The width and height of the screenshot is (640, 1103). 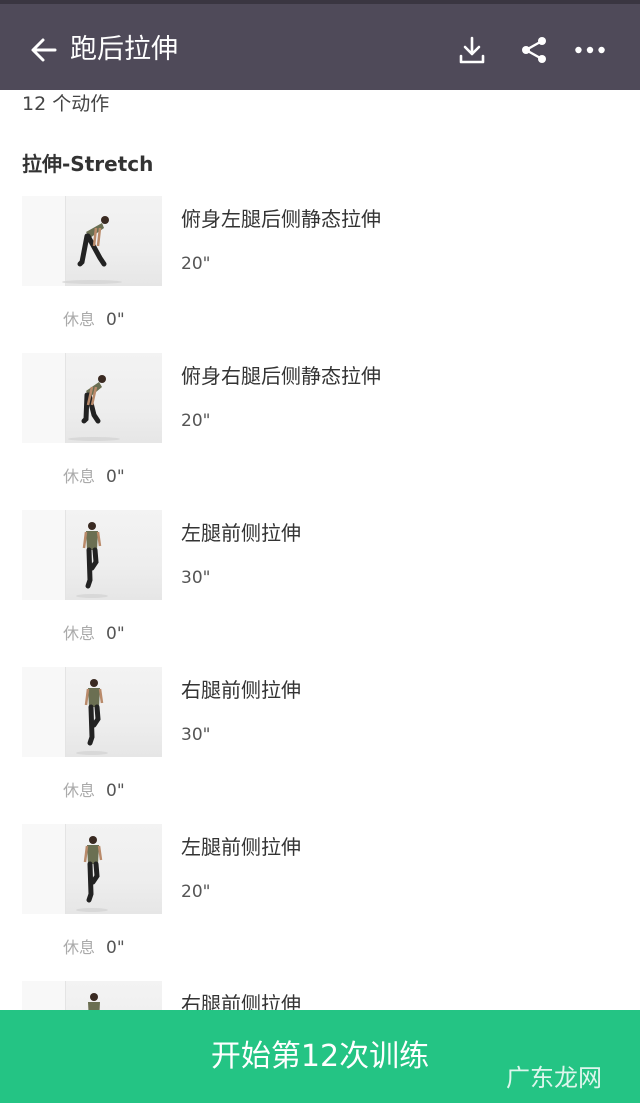 I want to click on exercise-count: 12 个动作, so click(x=66, y=104).